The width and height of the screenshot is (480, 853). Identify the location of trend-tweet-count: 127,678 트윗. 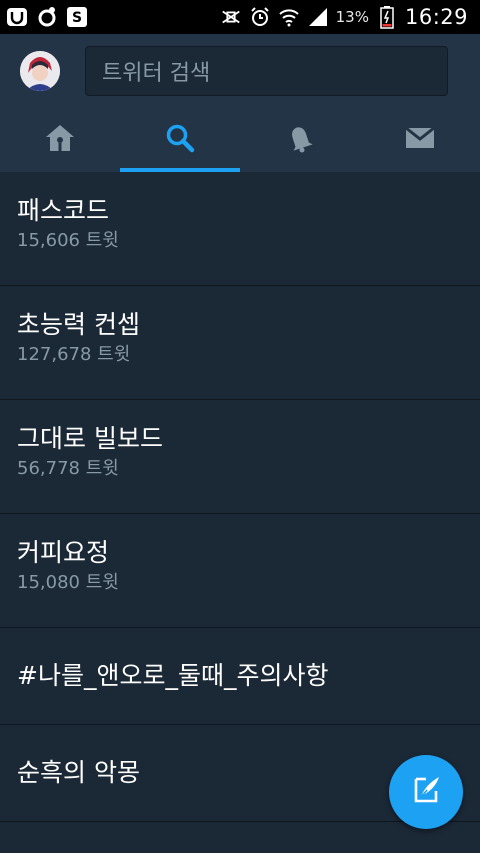
(74, 354).